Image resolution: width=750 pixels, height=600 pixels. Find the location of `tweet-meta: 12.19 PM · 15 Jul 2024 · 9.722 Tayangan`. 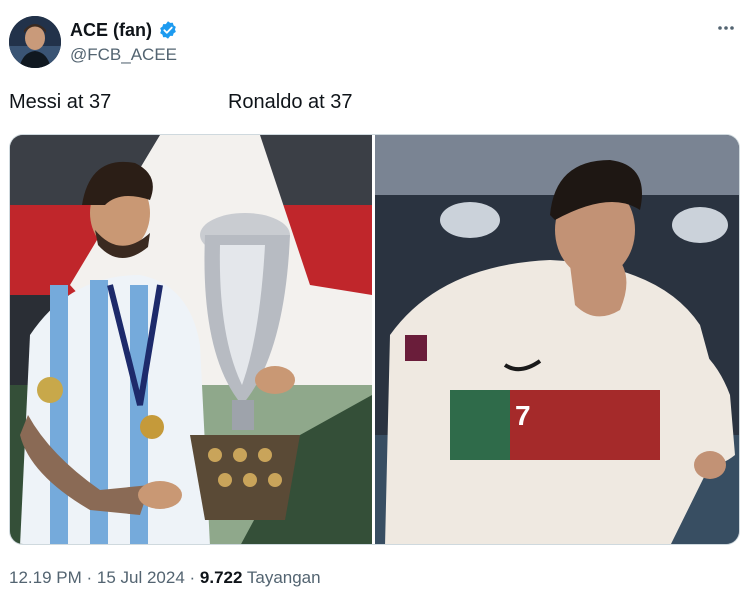

tweet-meta: 12.19 PM · 15 Jul 2024 · 9.722 Tayangan is located at coordinates (165, 578).